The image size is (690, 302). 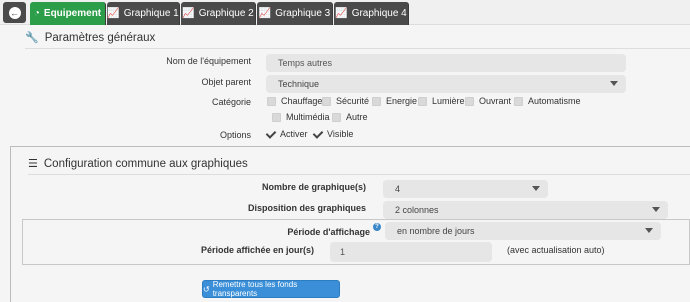 What do you see at coordinates (525, 210) in the screenshot?
I see `graph-layout-select: 2 colonnes` at bounding box center [525, 210].